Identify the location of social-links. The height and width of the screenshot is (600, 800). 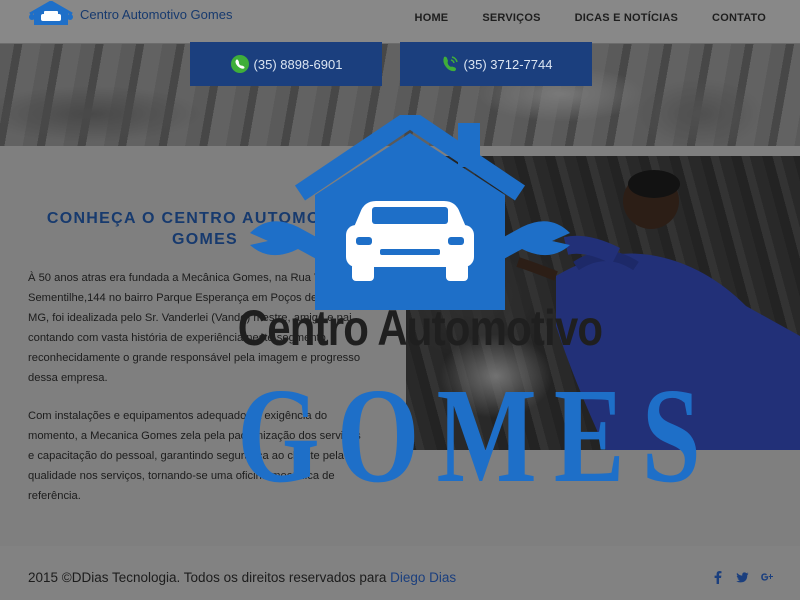
(742, 577).